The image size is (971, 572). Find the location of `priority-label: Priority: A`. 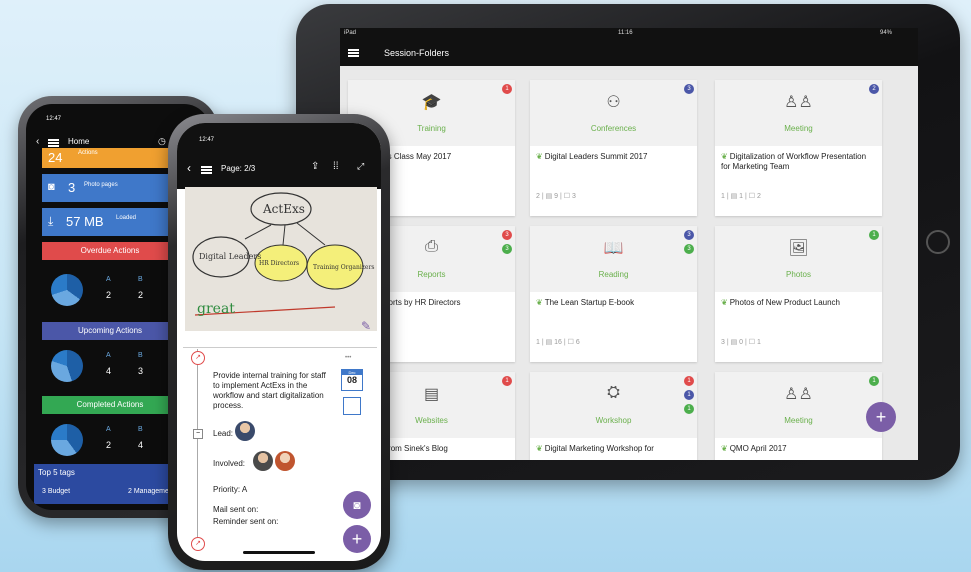

priority-label: Priority: A is located at coordinates (230, 489).